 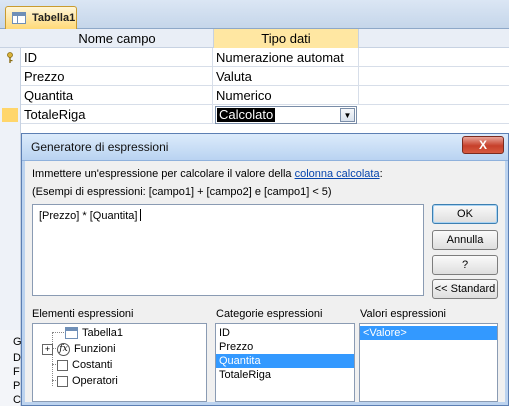 I want to click on instruction-suffix: :, so click(x=381, y=174).